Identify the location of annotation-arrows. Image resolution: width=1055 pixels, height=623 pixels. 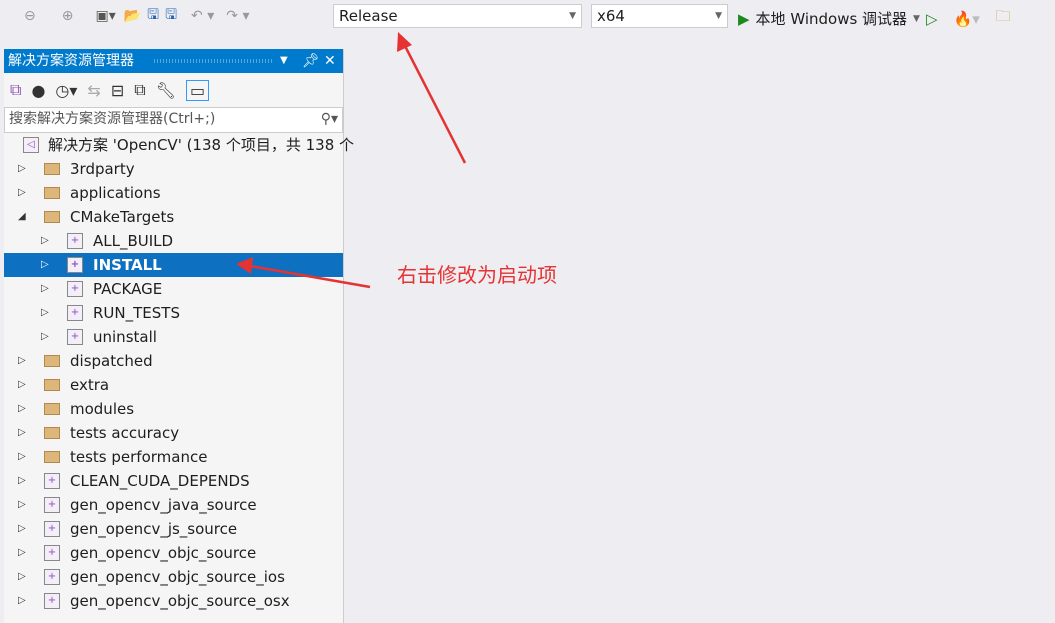
(351, 160).